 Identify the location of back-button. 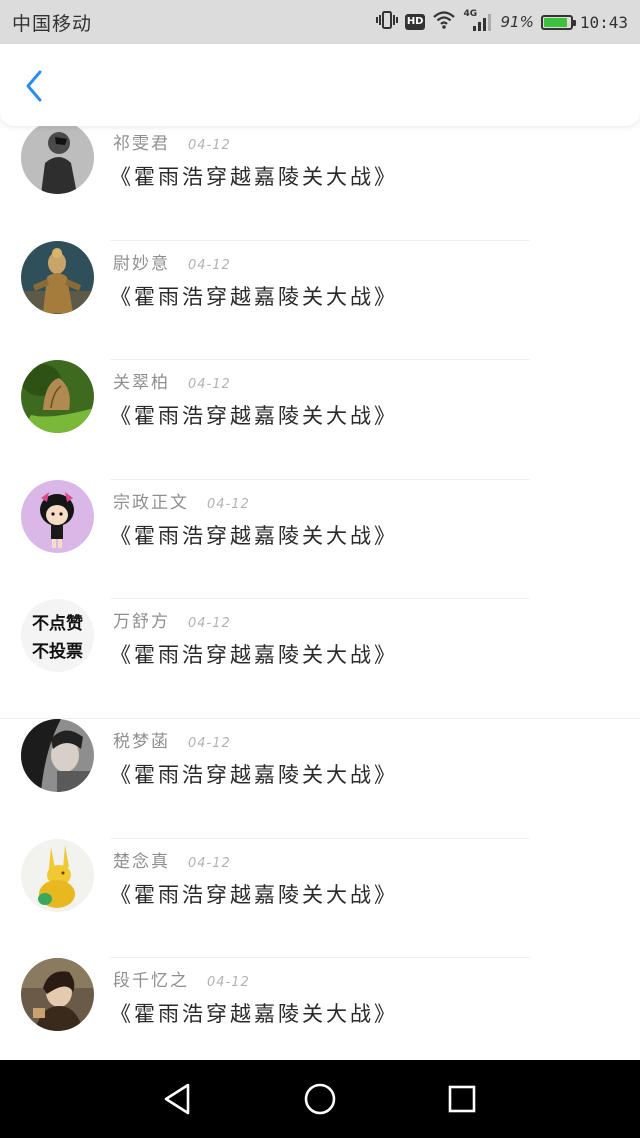
(34, 86).